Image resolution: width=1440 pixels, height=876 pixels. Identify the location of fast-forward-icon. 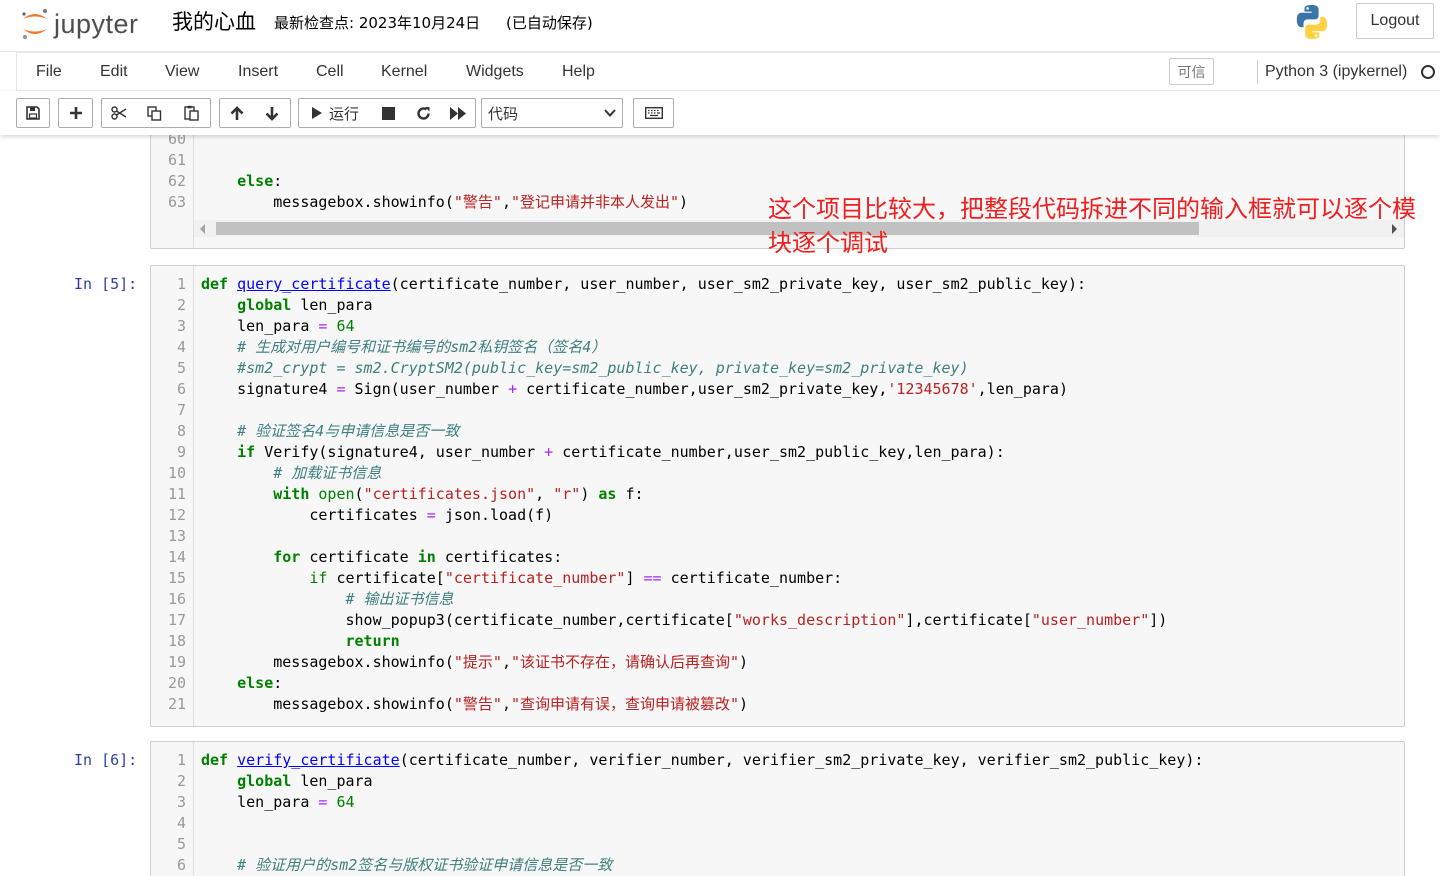
(457, 113).